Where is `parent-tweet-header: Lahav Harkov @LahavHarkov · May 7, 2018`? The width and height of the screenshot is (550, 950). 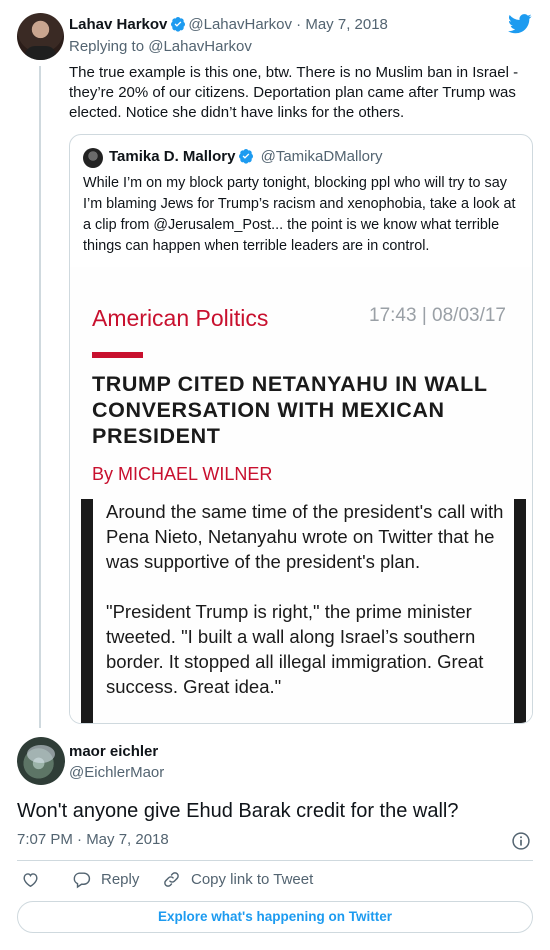
parent-tweet-header: Lahav Harkov @LahavHarkov · May 7, 2018 is located at coordinates (228, 24).